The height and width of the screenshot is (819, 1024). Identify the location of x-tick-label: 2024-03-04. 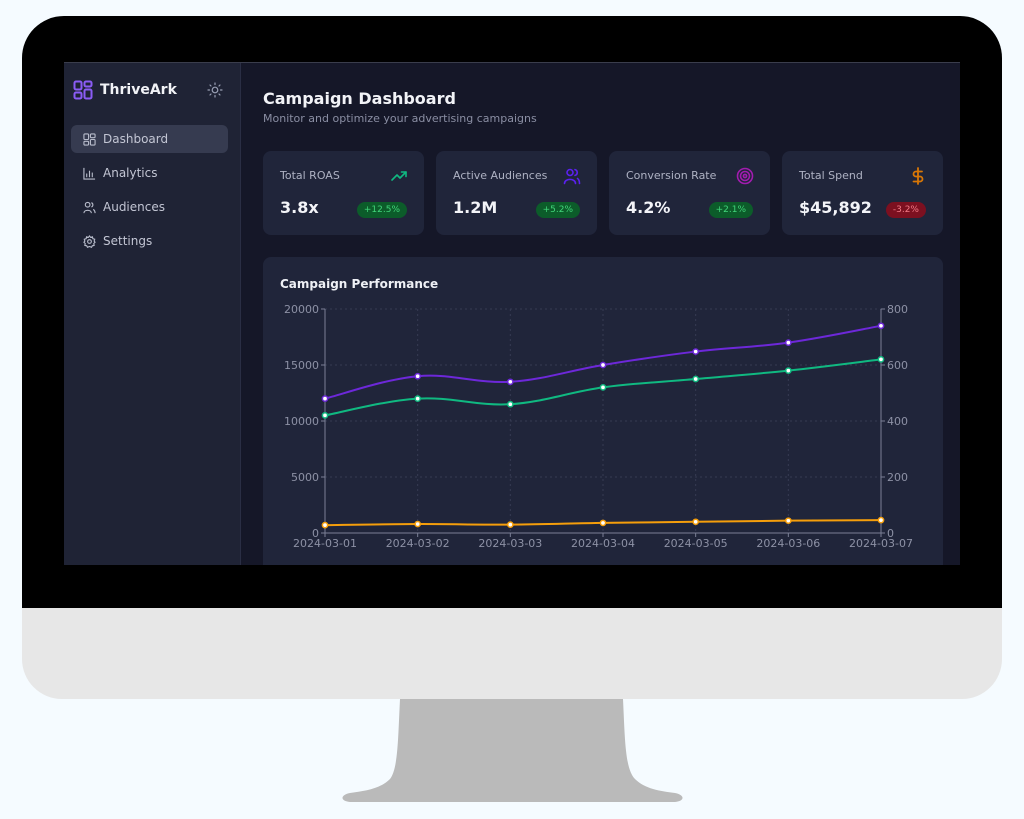
(603, 543).